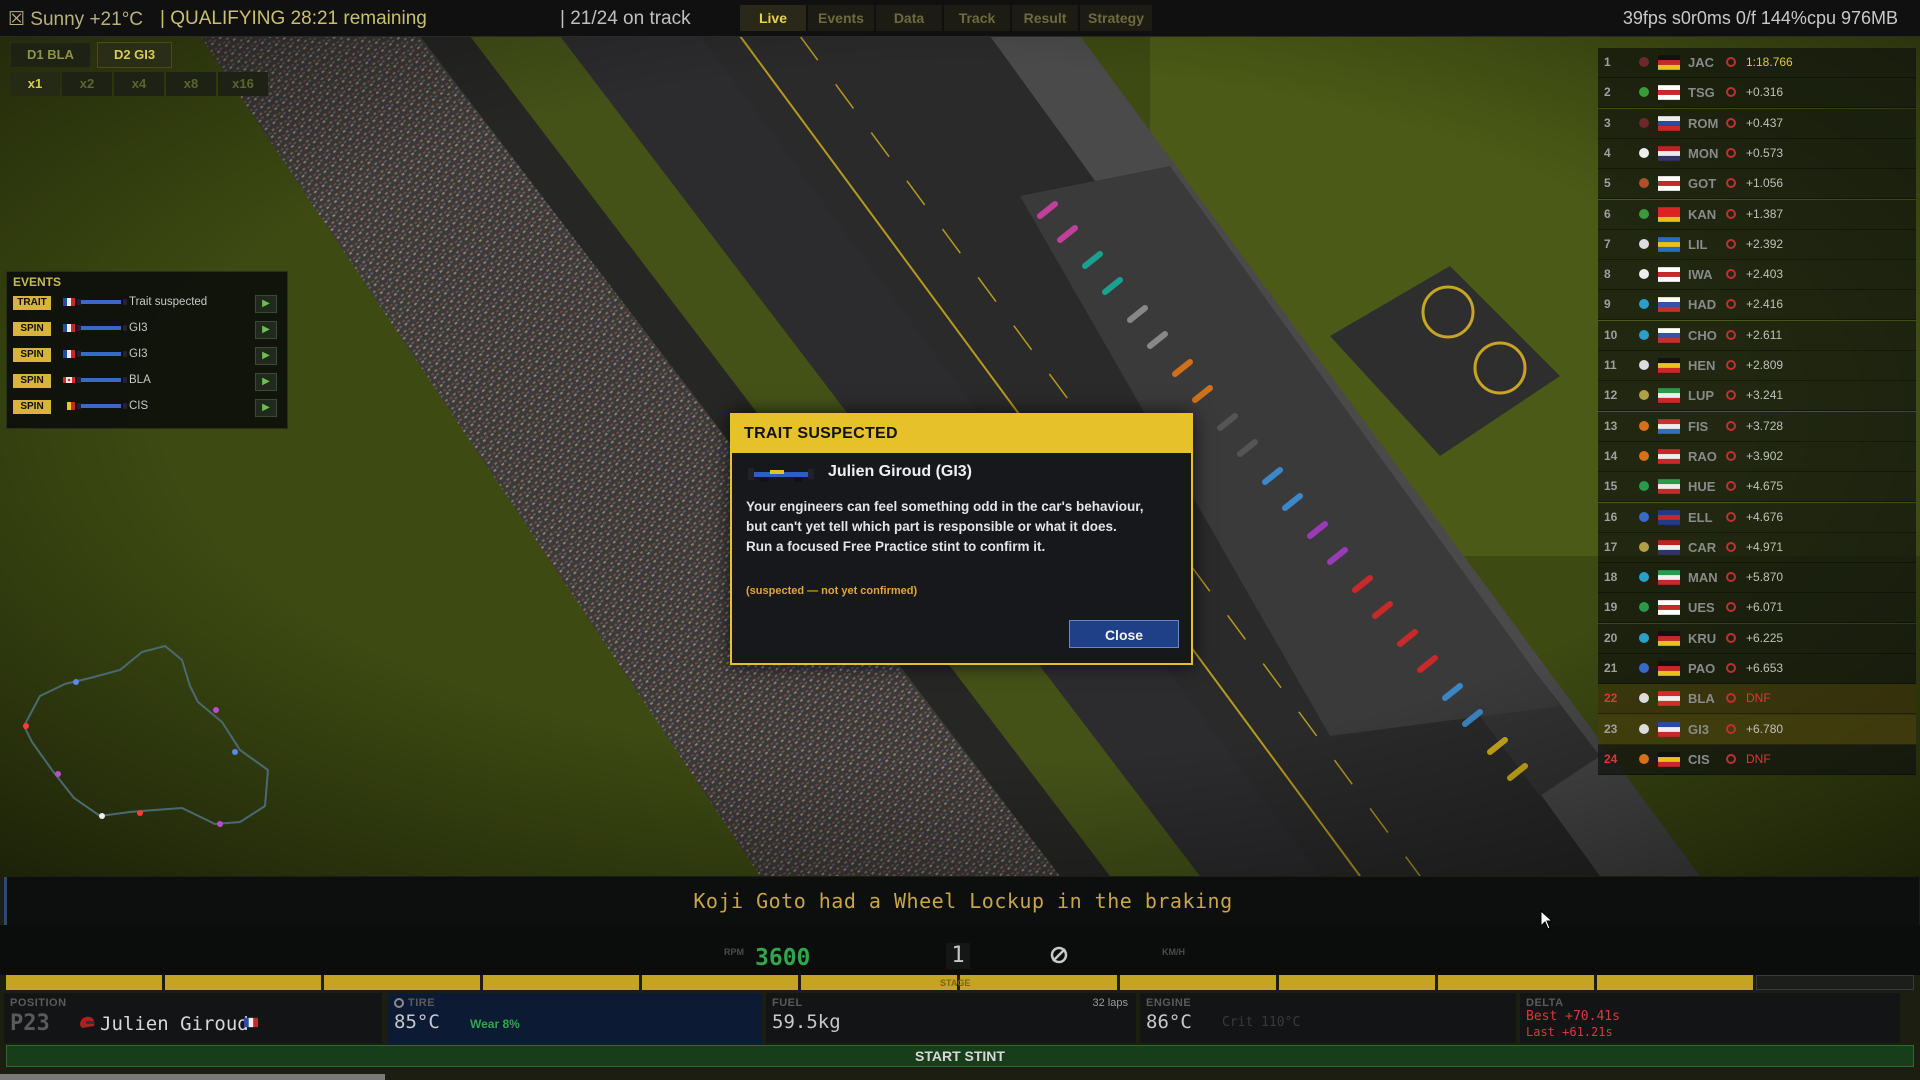  What do you see at coordinates (1702, 547) in the screenshot?
I see `driver-code: CAR` at bounding box center [1702, 547].